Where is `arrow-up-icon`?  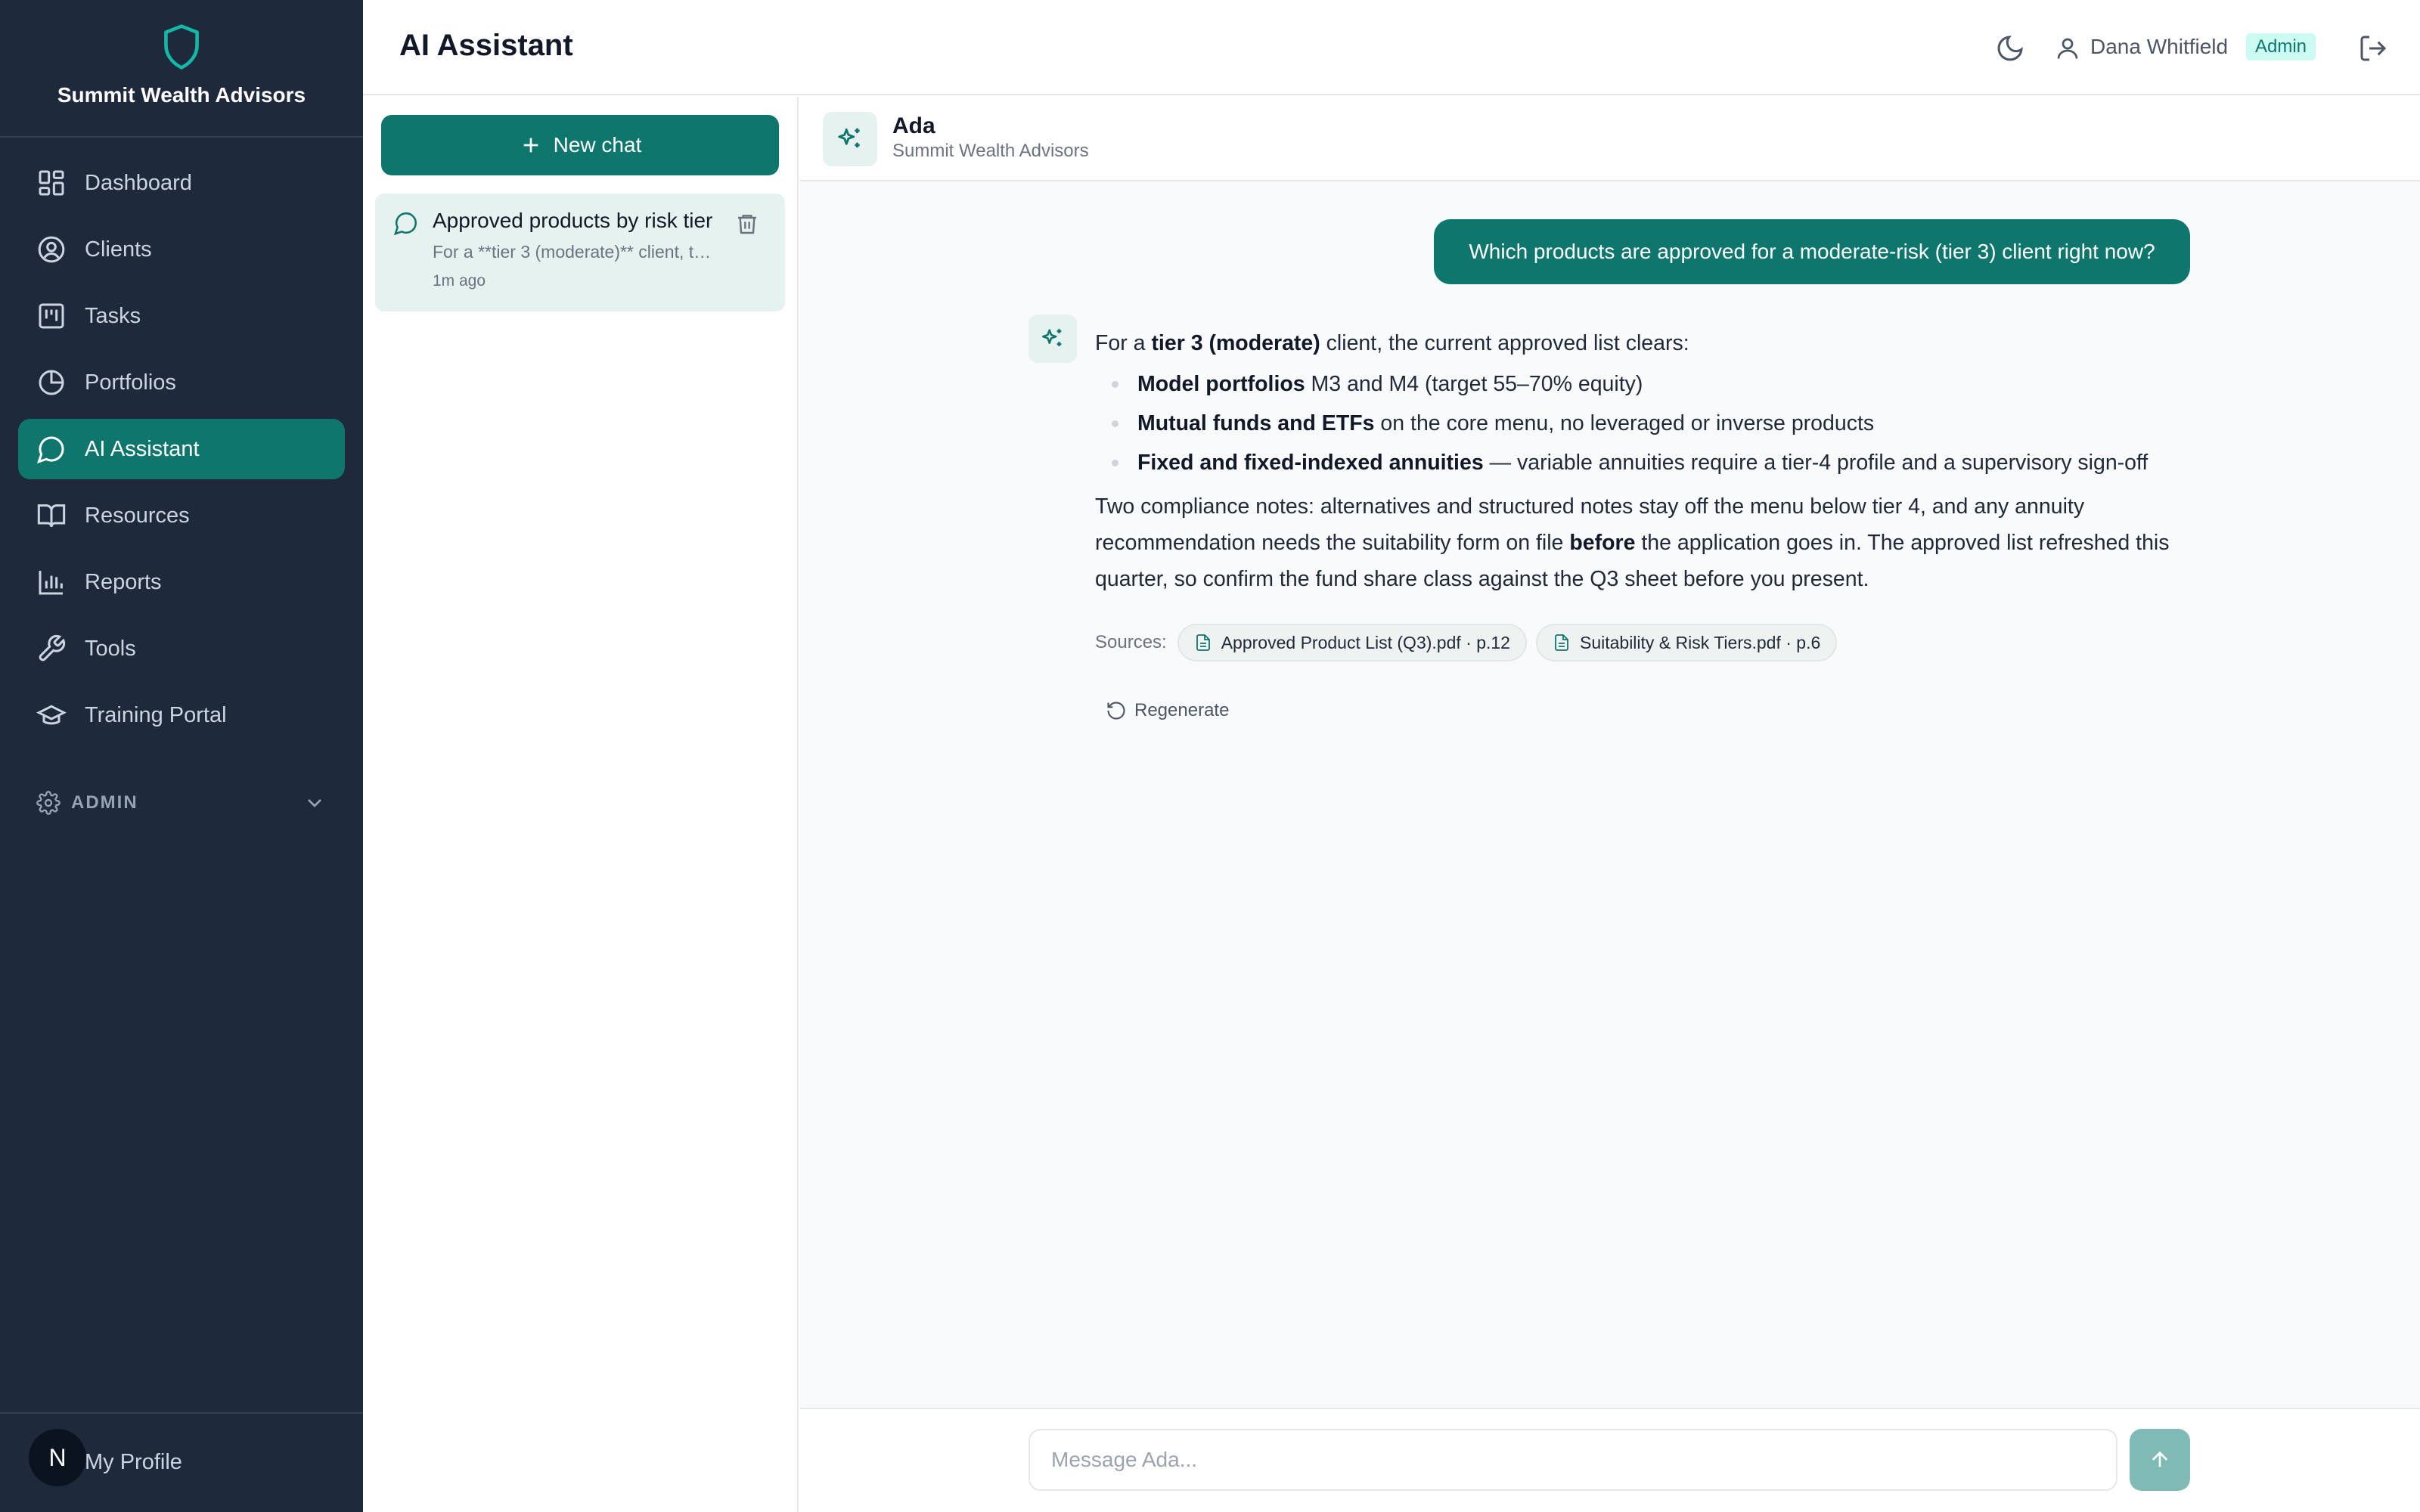 arrow-up-icon is located at coordinates (2160, 1459).